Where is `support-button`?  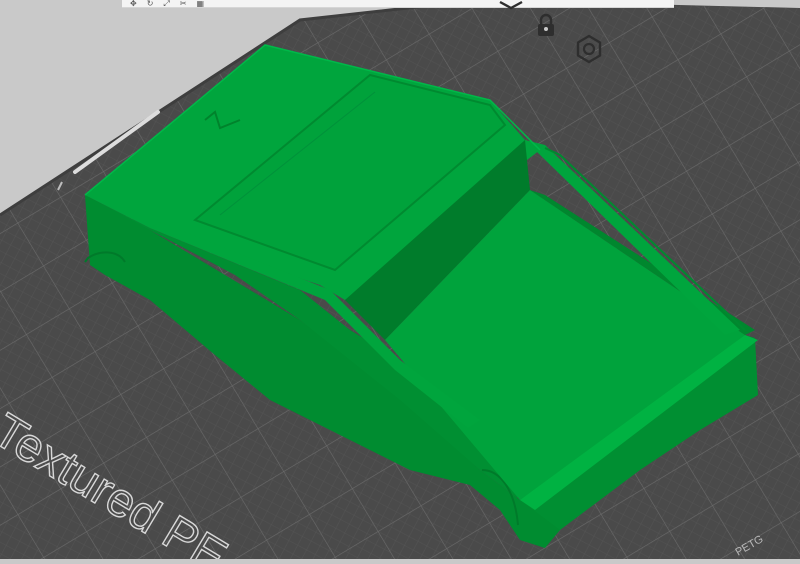
support-button is located at coordinates (589, 49).